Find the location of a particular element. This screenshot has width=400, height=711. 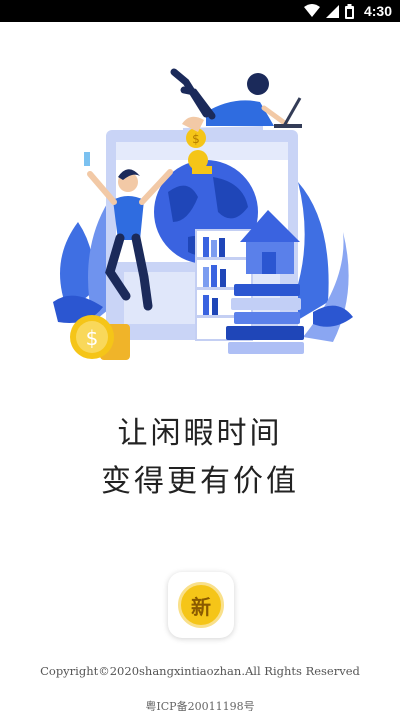

status-time: 4:30 is located at coordinates (377, 11).